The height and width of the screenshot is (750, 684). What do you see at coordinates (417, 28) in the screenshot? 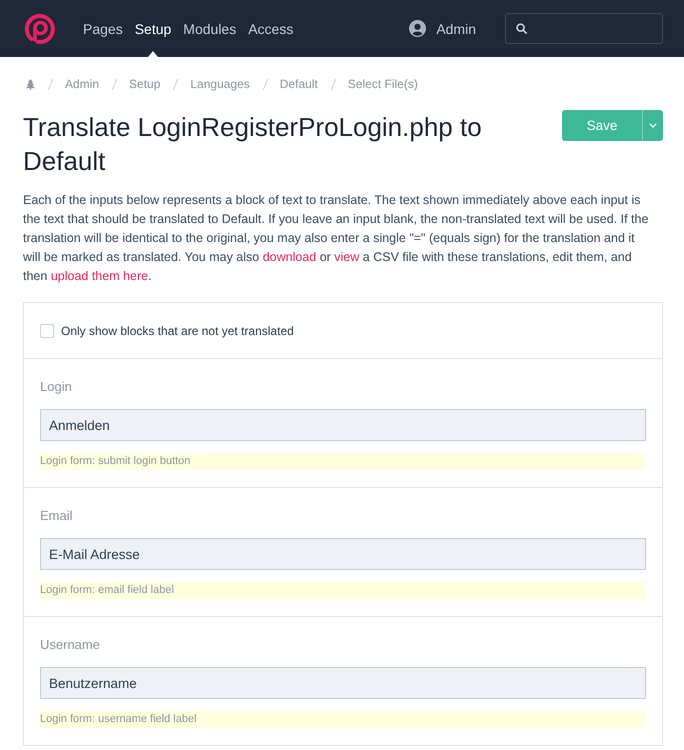
I see `user-icon` at bounding box center [417, 28].